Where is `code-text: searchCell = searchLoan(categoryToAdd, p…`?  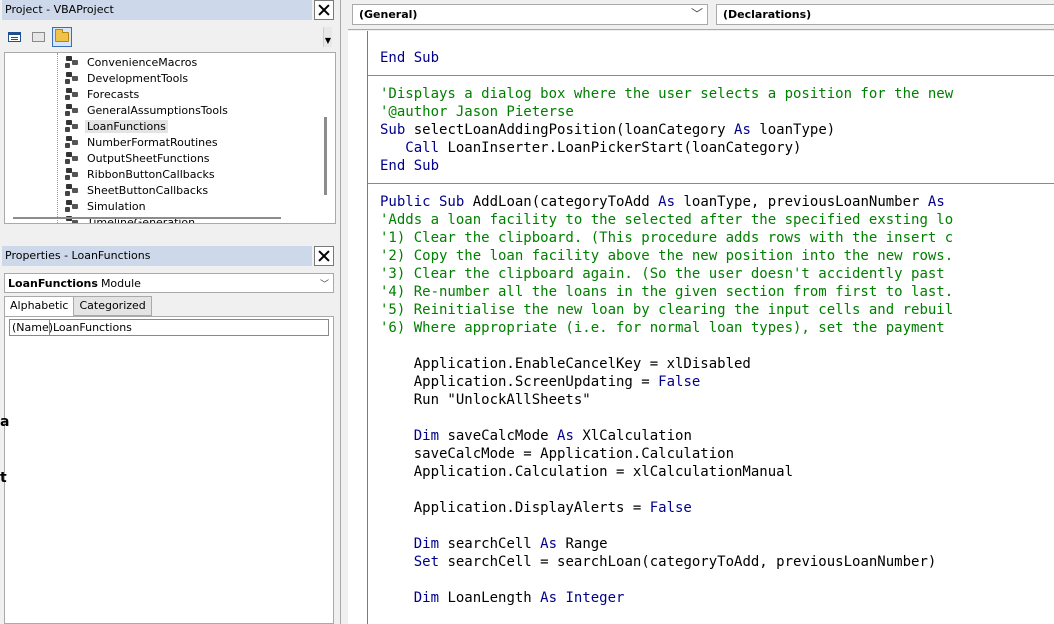
code-text: searchCell = searchLoan(categoryToAdd, p… is located at coordinates (688, 562).